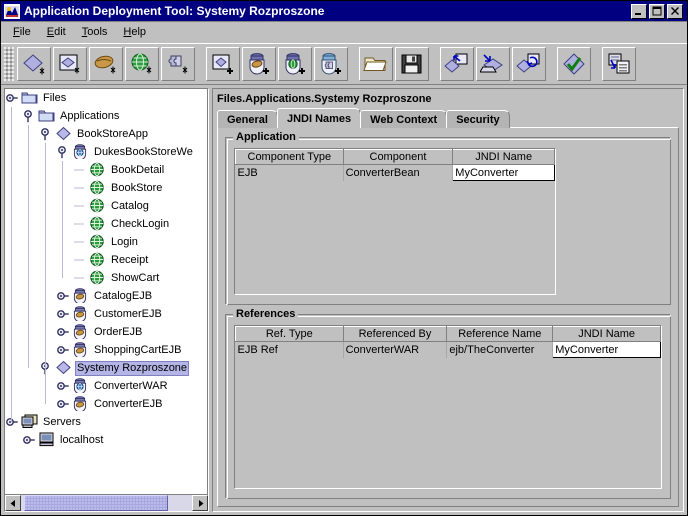 The height and width of the screenshot is (516, 688). Describe the element at coordinates (398, 157) in the screenshot. I see `column-header: Component` at that location.